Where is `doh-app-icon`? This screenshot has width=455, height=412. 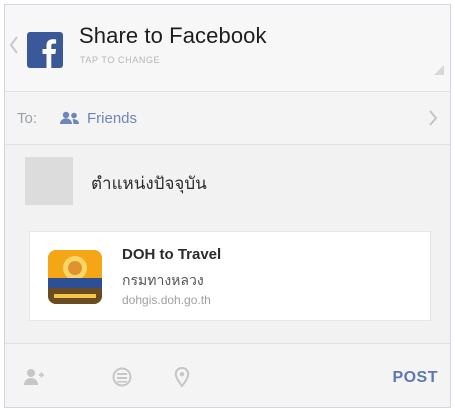 doh-app-icon is located at coordinates (75, 277).